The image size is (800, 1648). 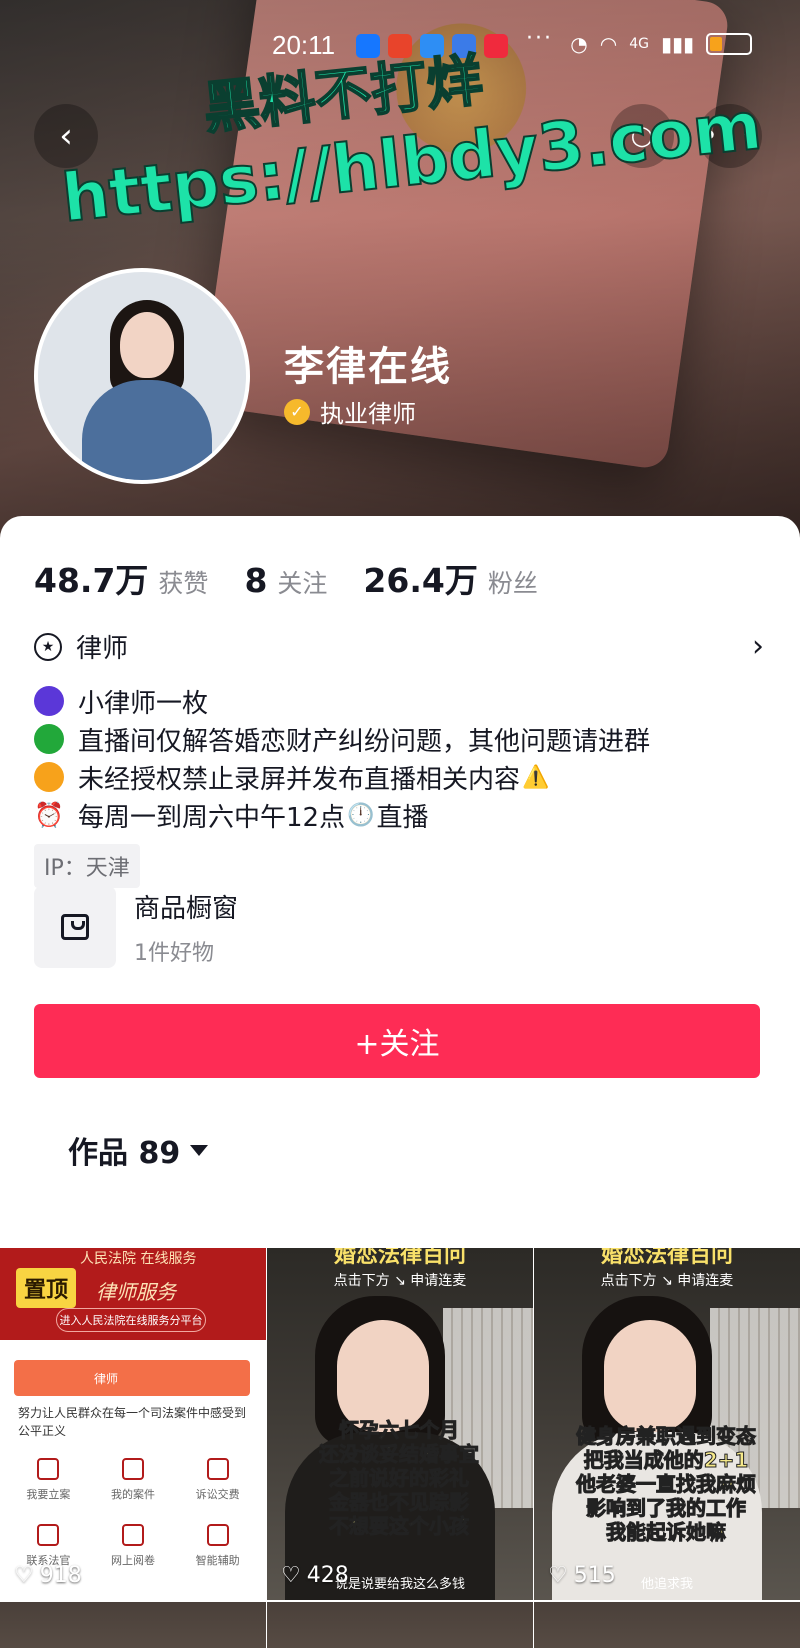 I want to click on bio-text: 小律师一枚, so click(x=143, y=703).